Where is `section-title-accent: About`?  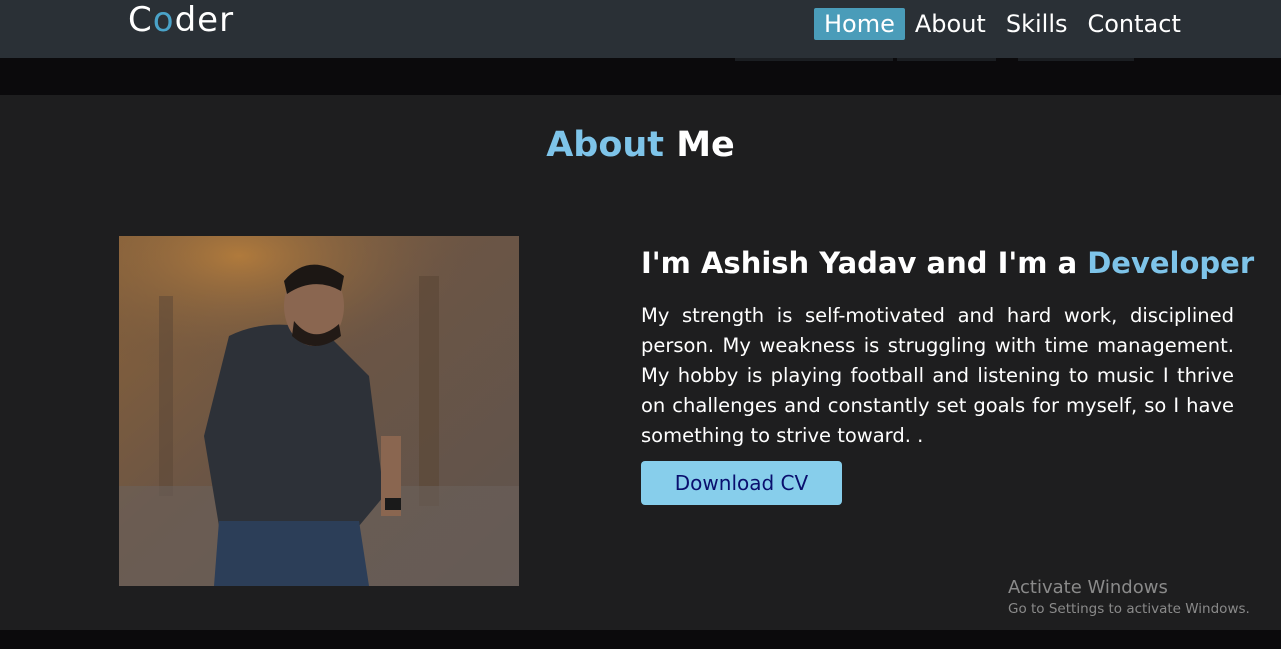 section-title-accent: About is located at coordinates (605, 145).